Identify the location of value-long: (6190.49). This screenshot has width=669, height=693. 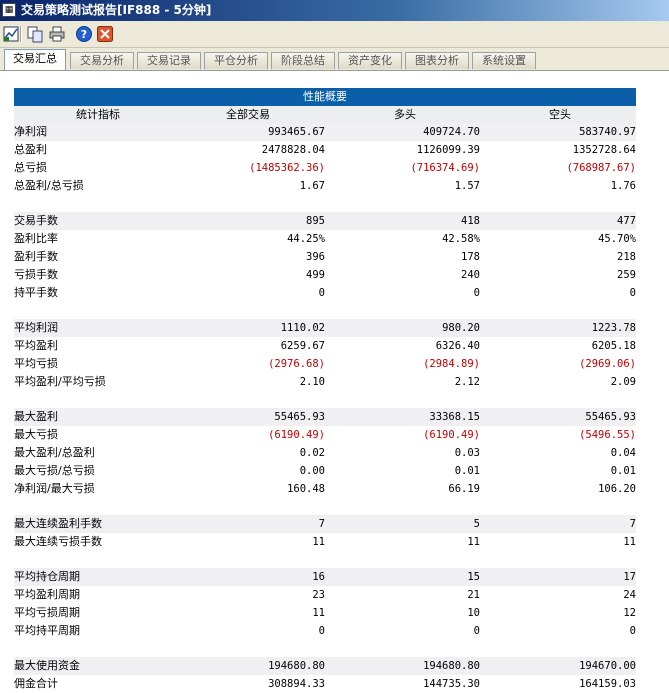
(451, 435).